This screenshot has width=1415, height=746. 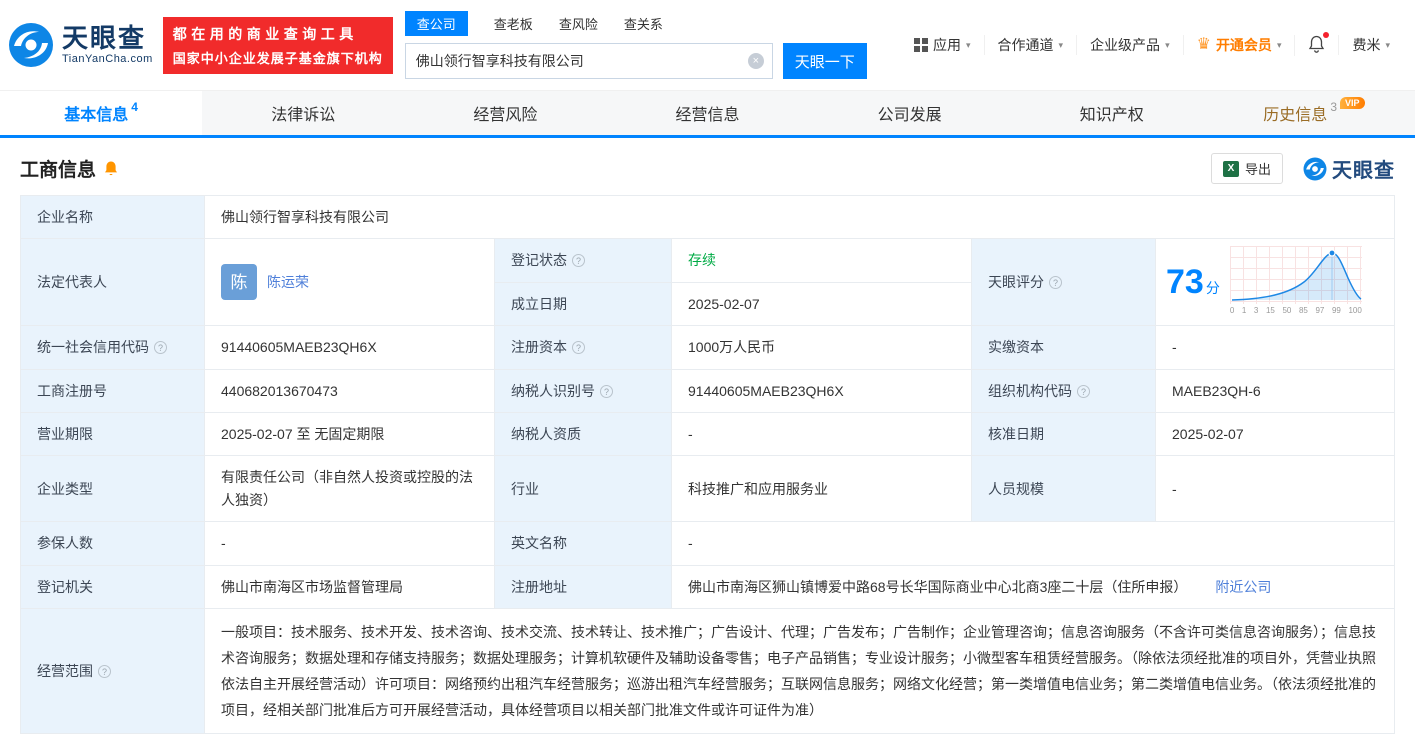 What do you see at coordinates (910, 113) in the screenshot?
I see `tab-company-development: 公司发展` at bounding box center [910, 113].